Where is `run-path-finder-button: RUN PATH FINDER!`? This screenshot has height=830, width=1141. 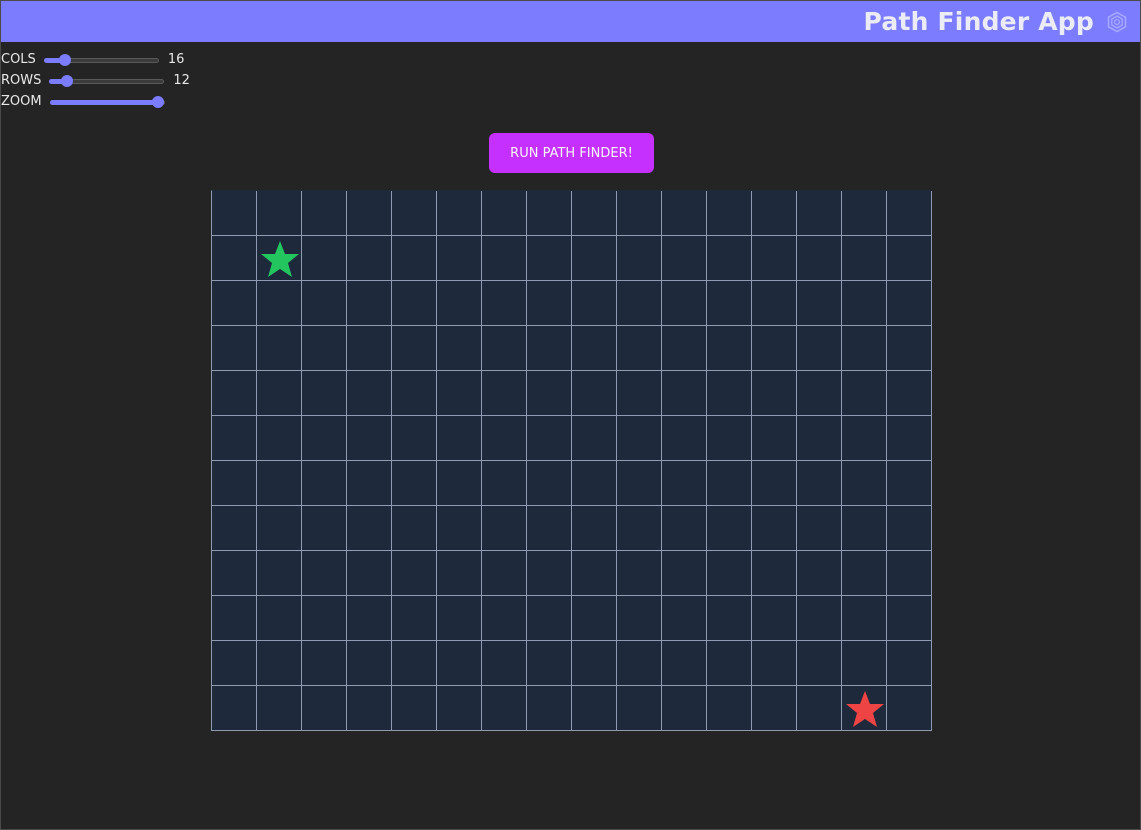 run-path-finder-button: RUN PATH FINDER! is located at coordinates (571, 153).